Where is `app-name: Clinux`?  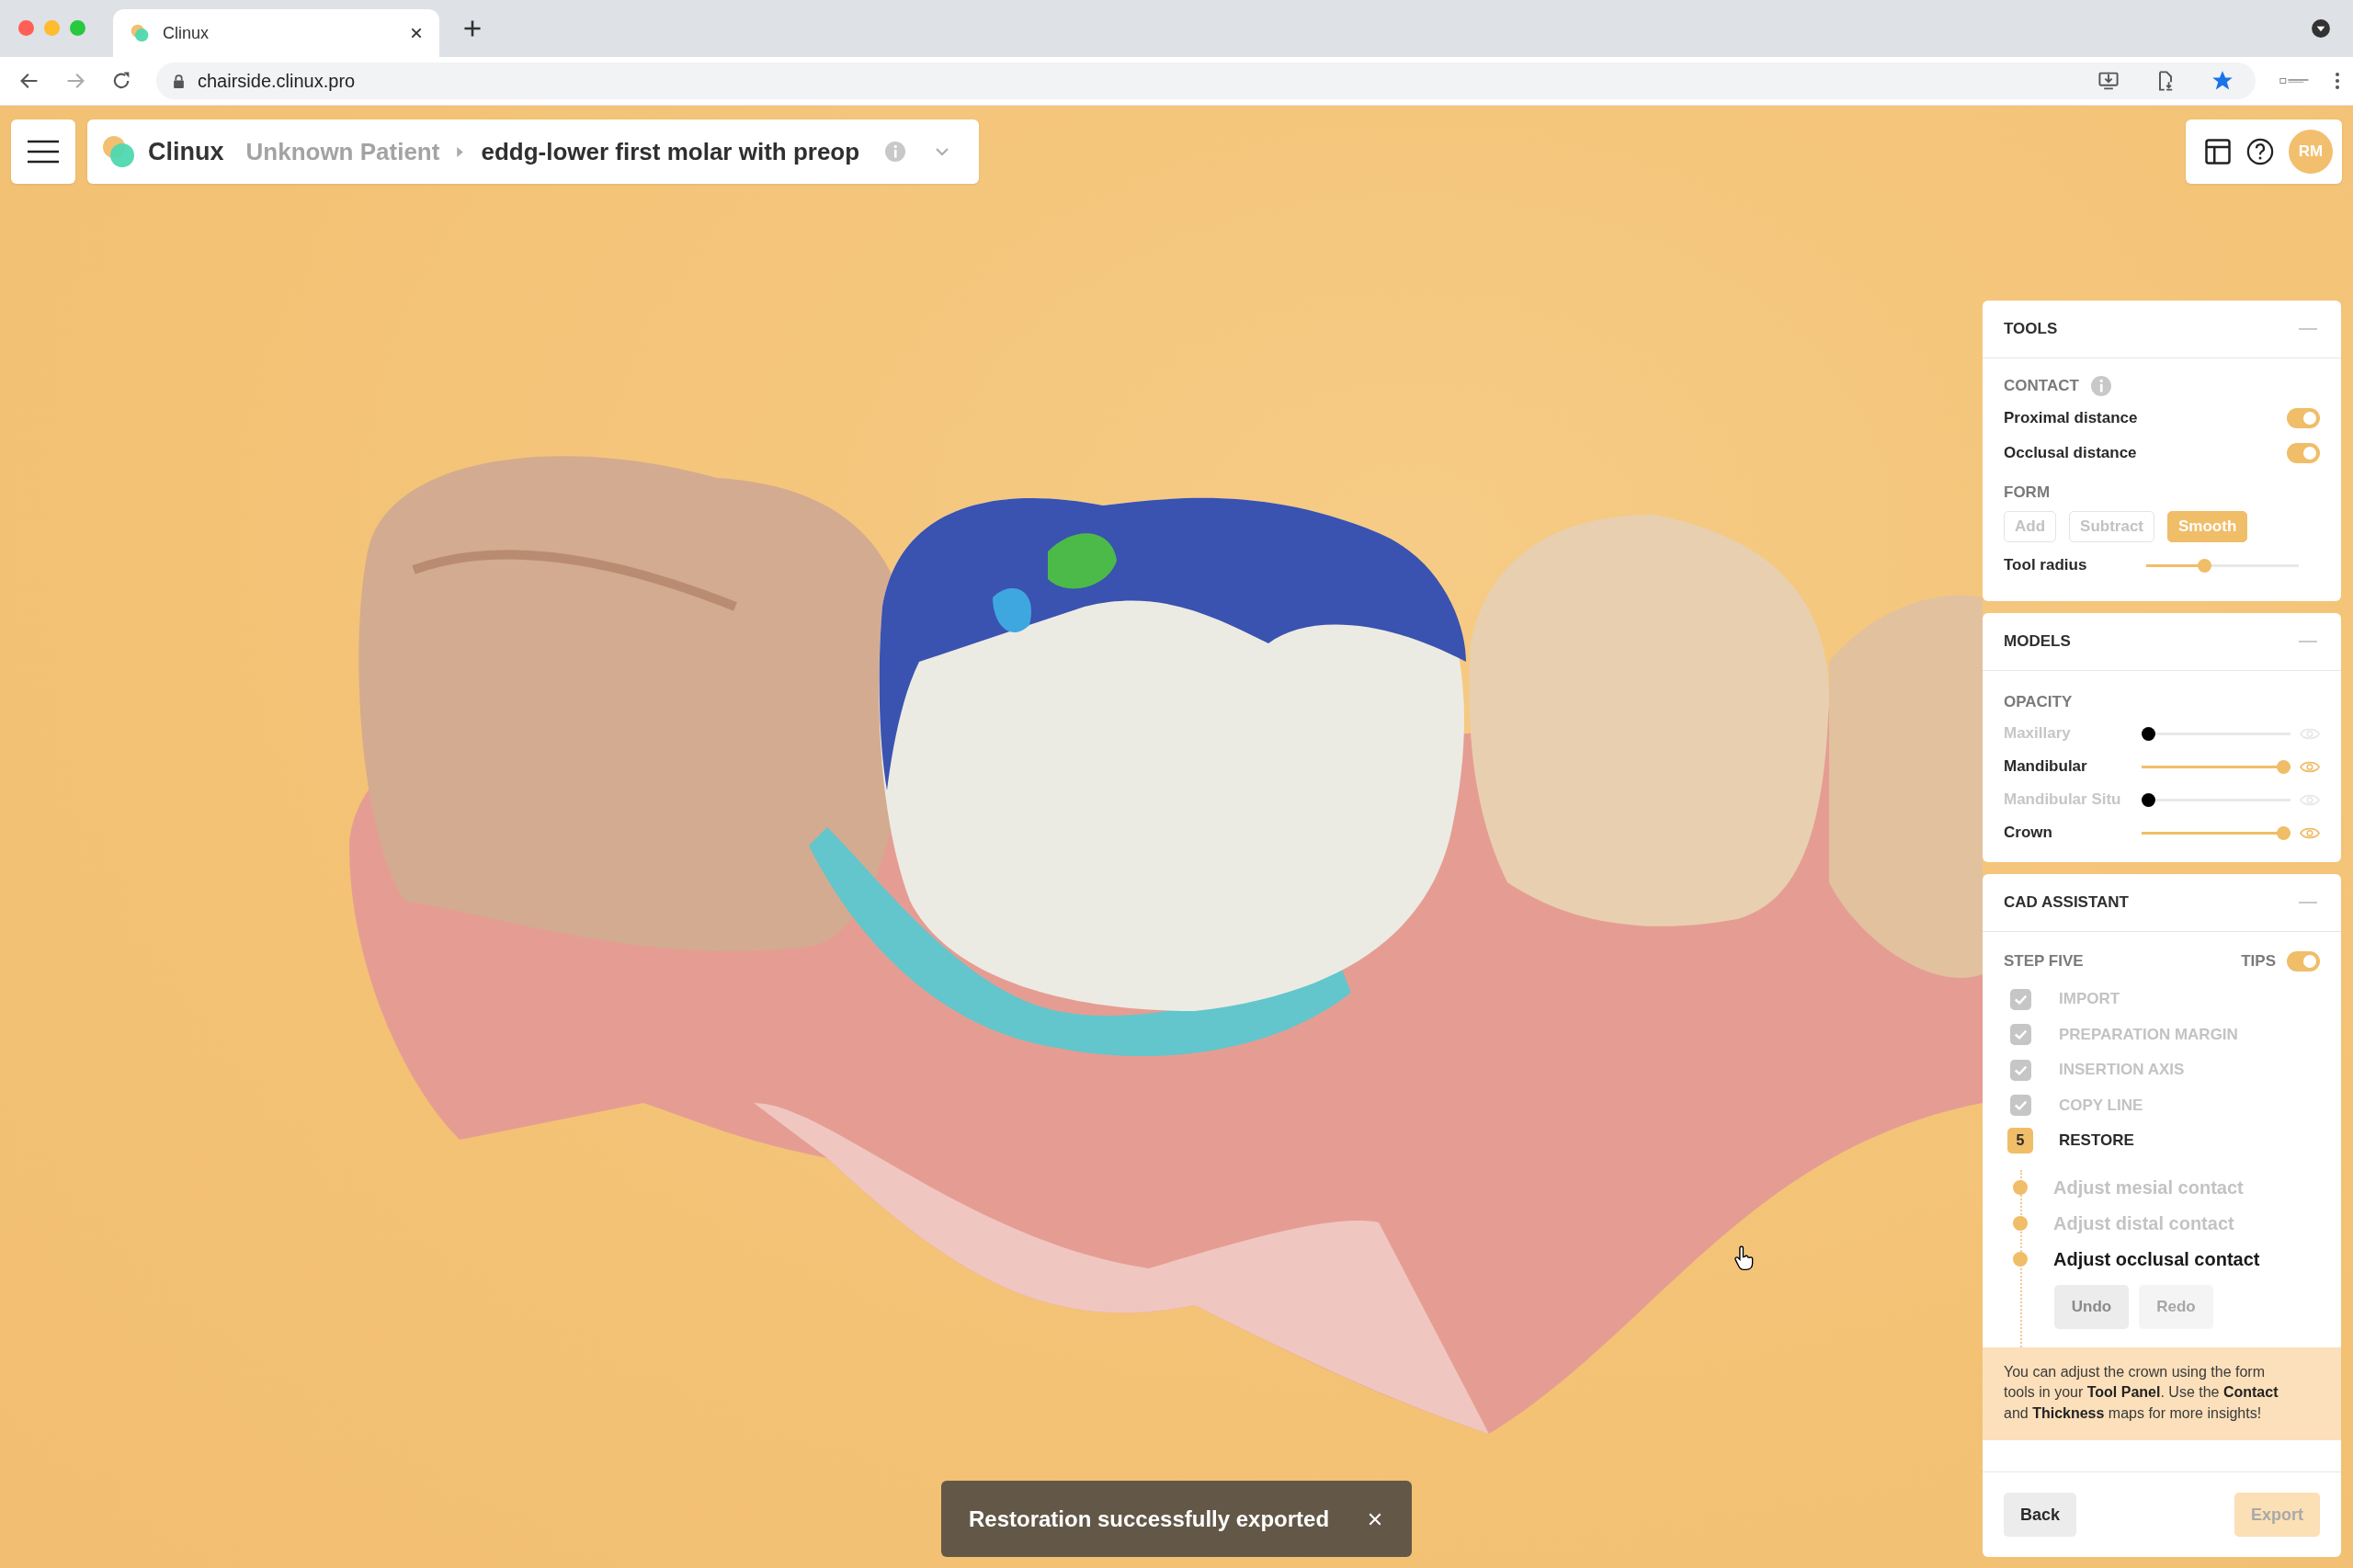
app-name: Clinux is located at coordinates (186, 151).